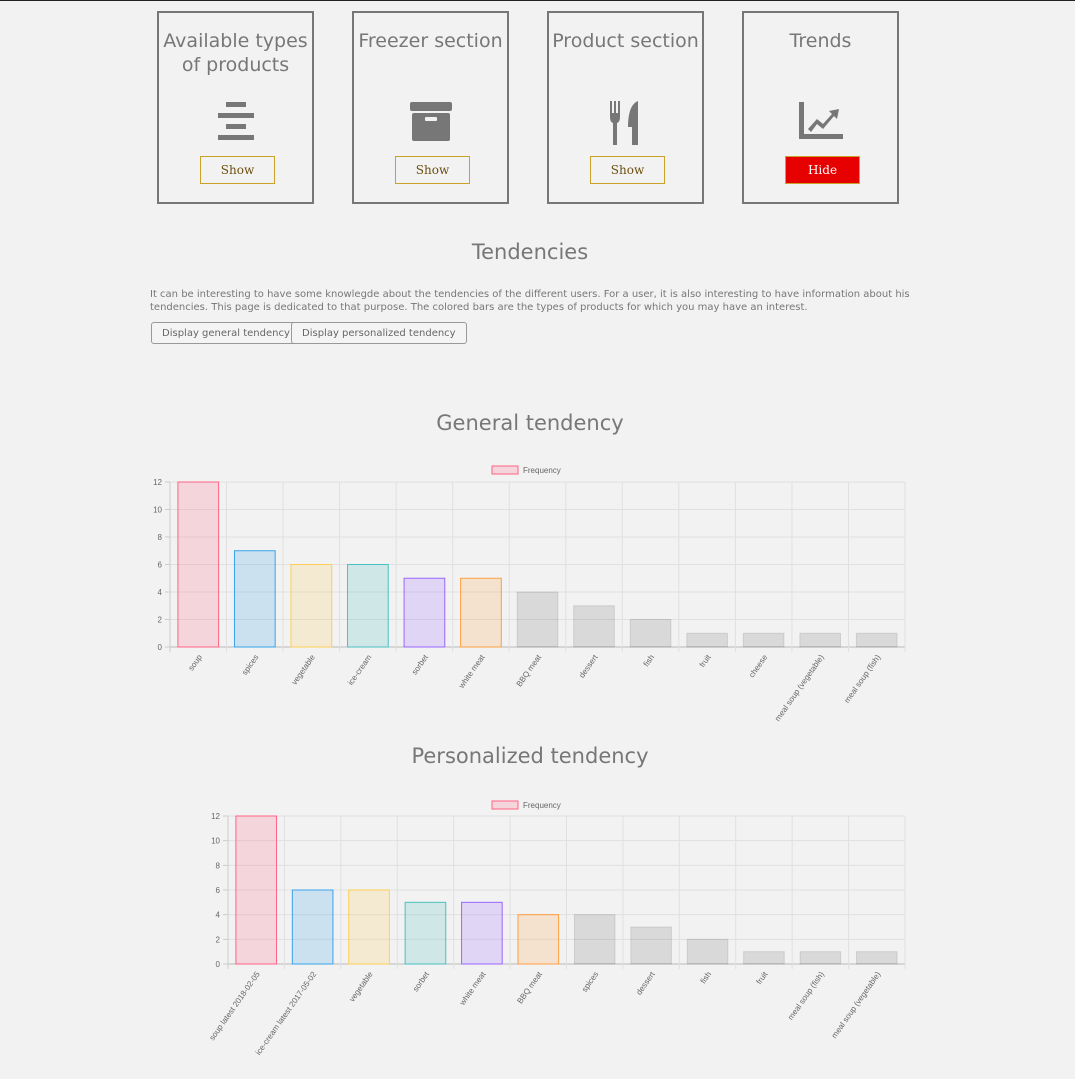 This screenshot has height=1079, width=1075. I want to click on list-align-center-icon, so click(235, 122).